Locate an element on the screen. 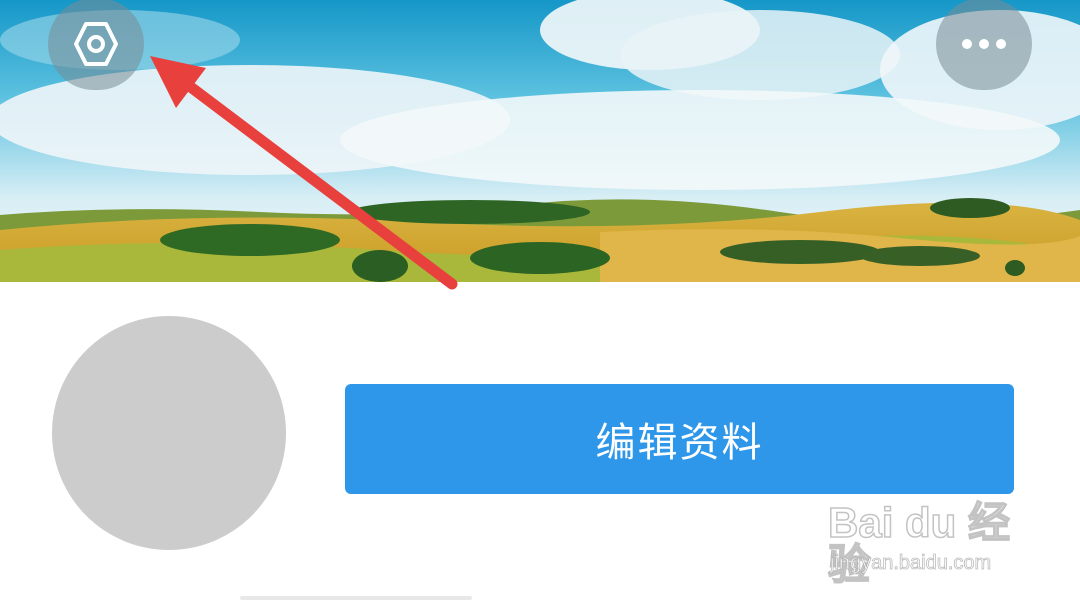 This screenshot has width=1080, height=600. baidu-jingyan-watermark: Bai du 经验 jingyan.baidu.com is located at coordinates (927, 536).